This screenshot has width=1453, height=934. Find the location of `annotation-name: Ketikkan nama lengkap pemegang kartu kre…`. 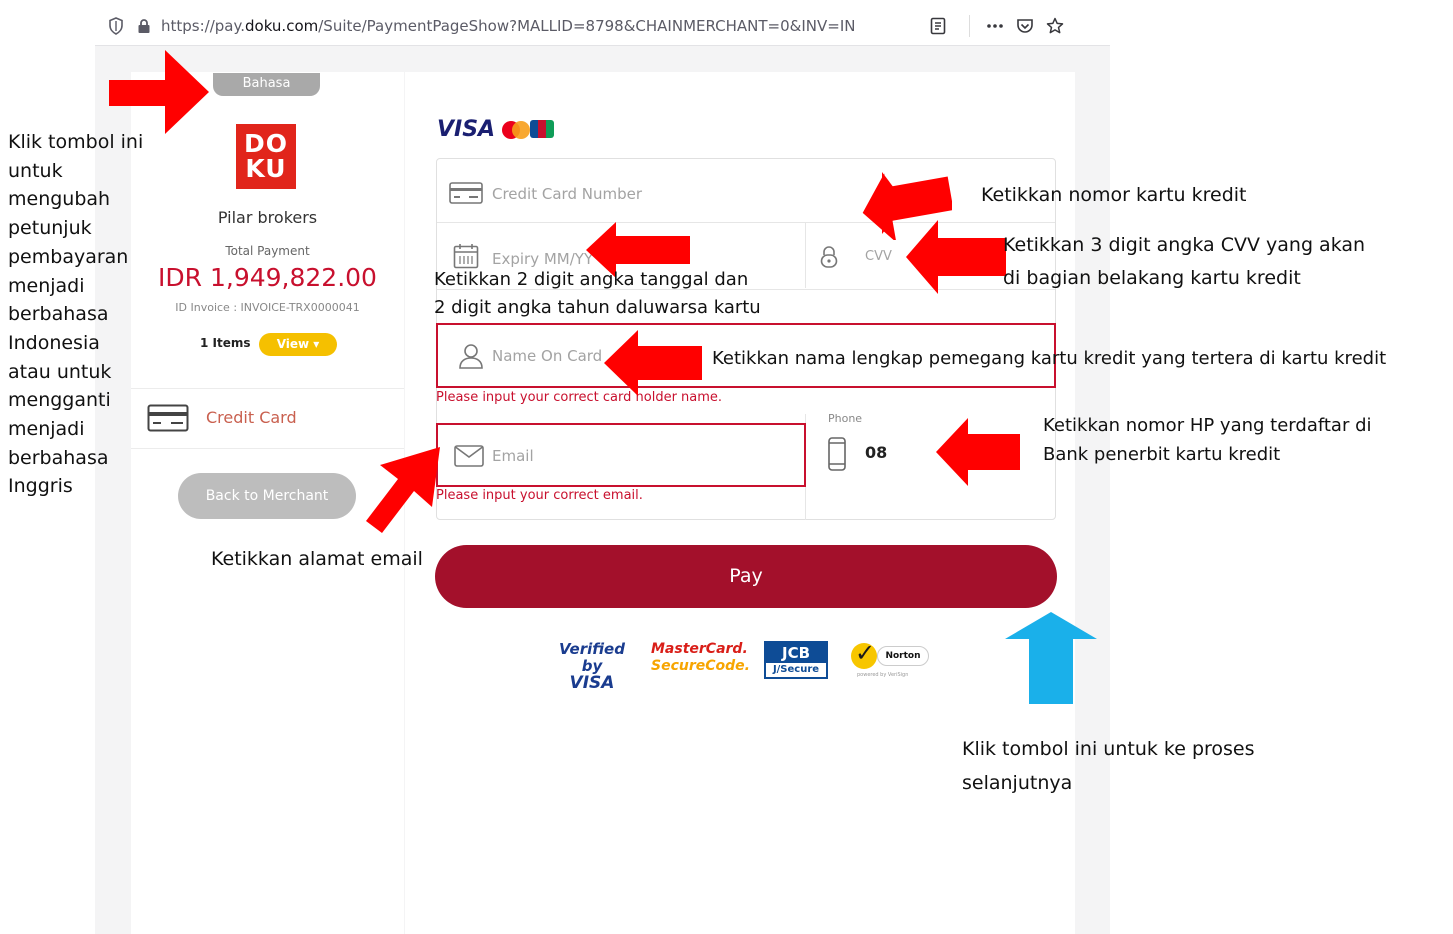

annotation-name: Ketikkan nama lengkap pemegang kartu kre… is located at coordinates (1049, 358).